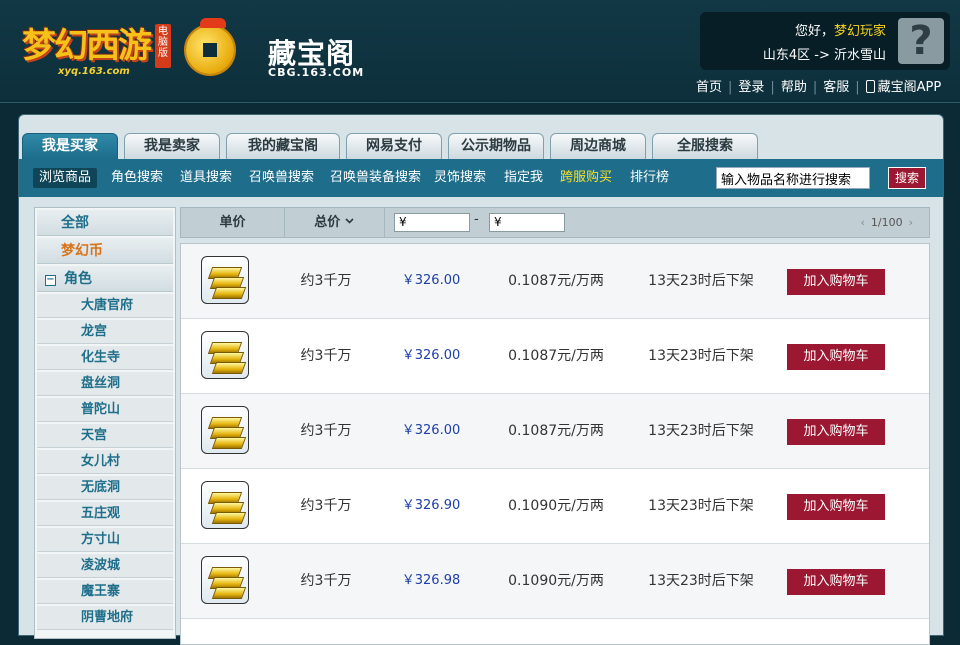  What do you see at coordinates (105, 251) in the screenshot?
I see `category-currency: 梦幻币` at bounding box center [105, 251].